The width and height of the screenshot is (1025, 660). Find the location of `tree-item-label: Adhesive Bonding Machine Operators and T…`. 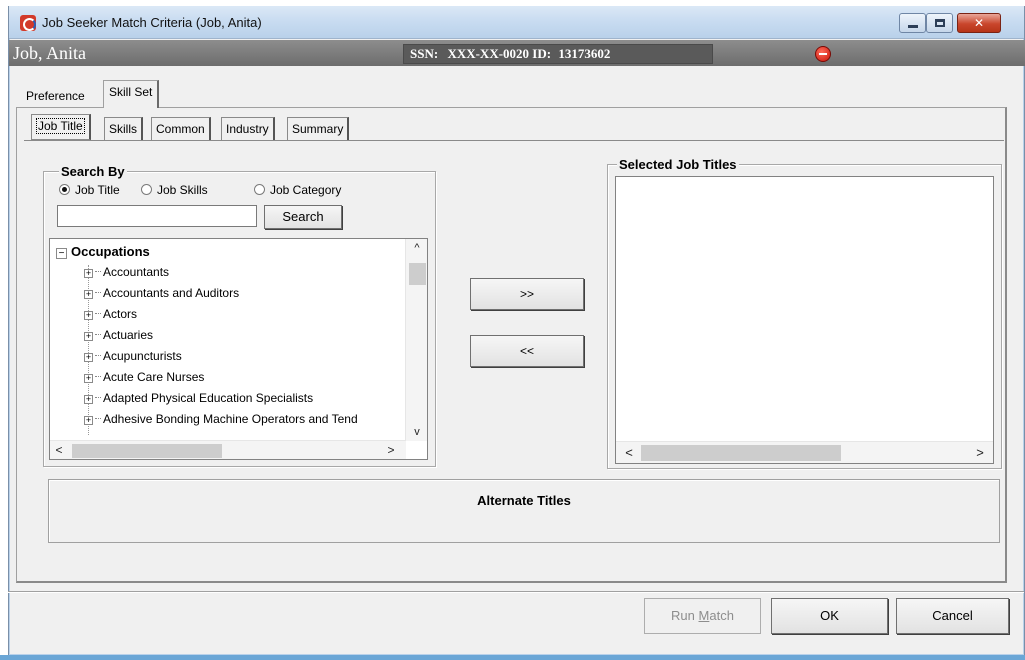

tree-item-label: Adhesive Bonding Machine Operators and T… is located at coordinates (230, 419).